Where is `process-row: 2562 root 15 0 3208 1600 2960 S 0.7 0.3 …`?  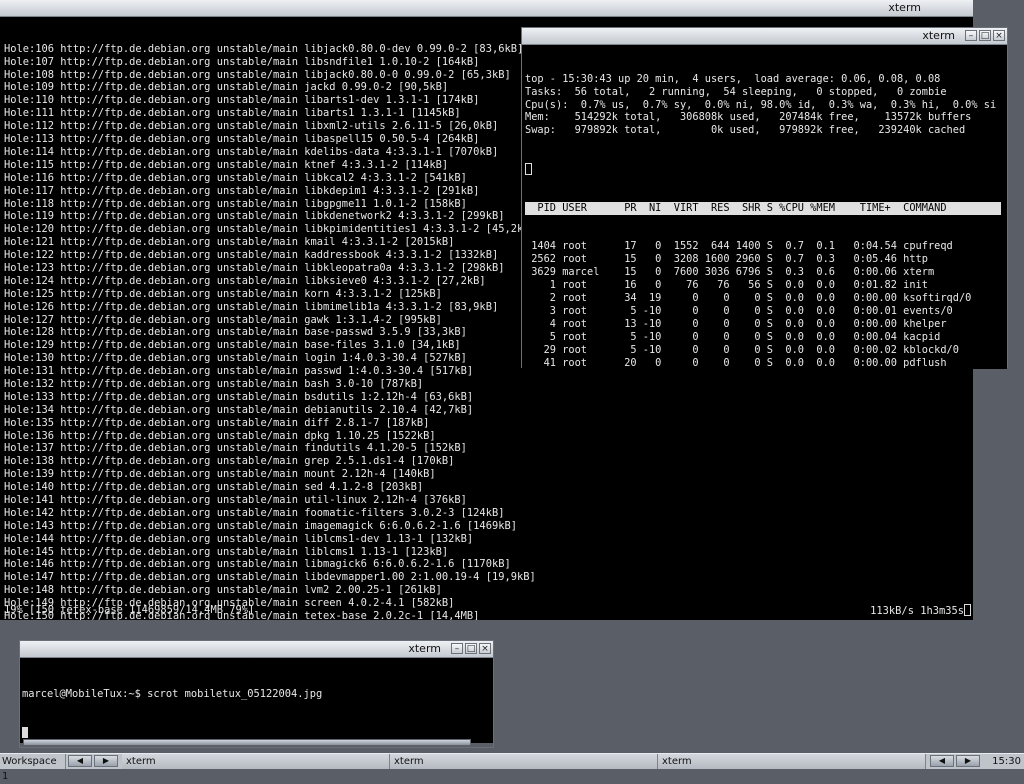 process-row: 2562 root 15 0 3208 1600 2960 S 0.7 0.3 … is located at coordinates (726, 259).